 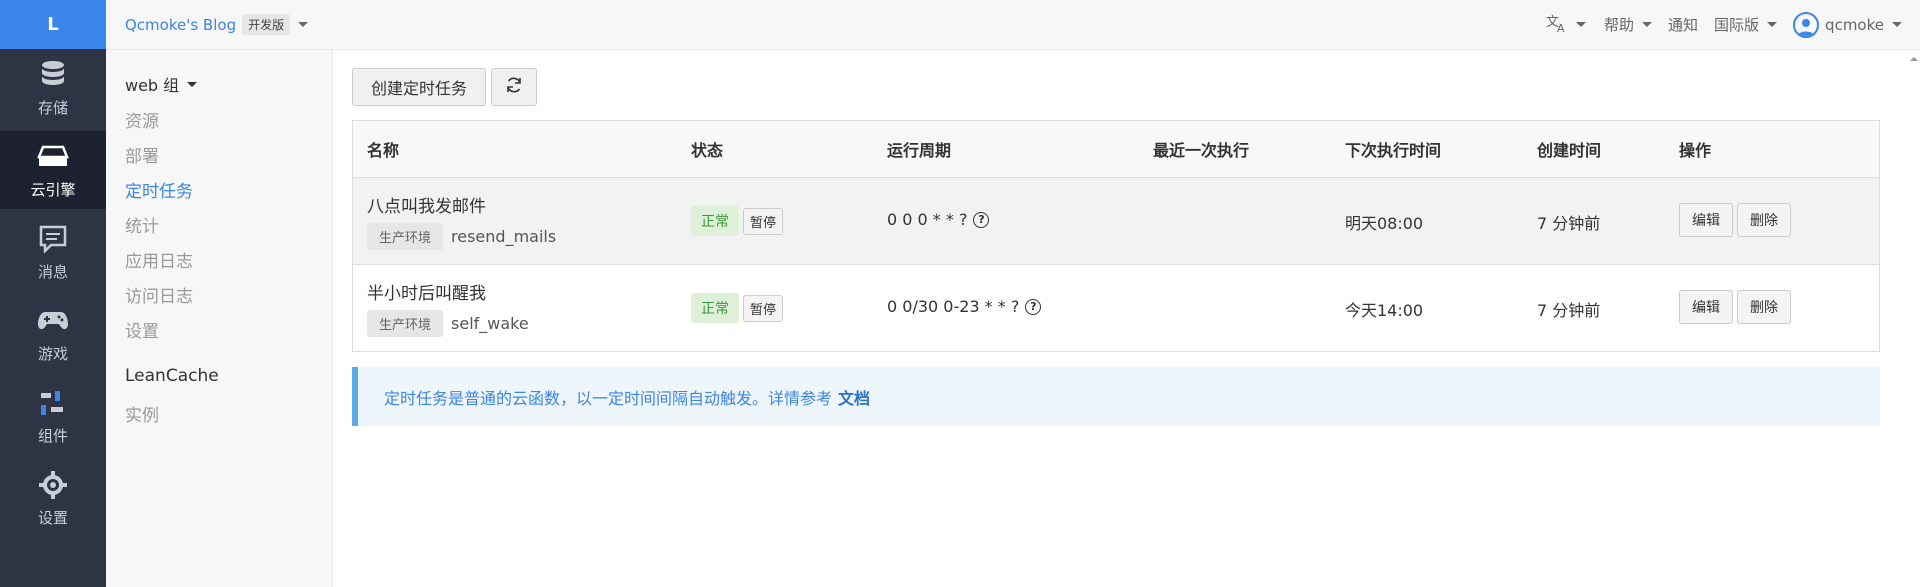 I want to click on top-bar: Qcmoke's Blog 开发版 文A 帮助 通知 国际版 qcmoke, so click(x=1013, y=25).